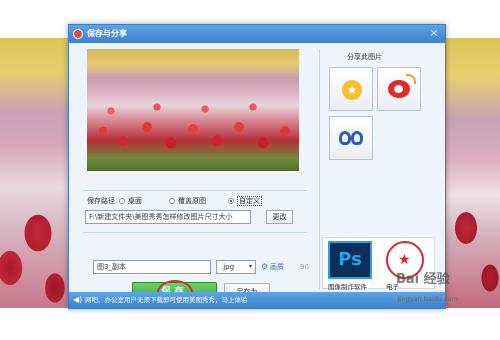  What do you see at coordinates (434, 34) in the screenshot?
I see `close-button: ×` at bounding box center [434, 34].